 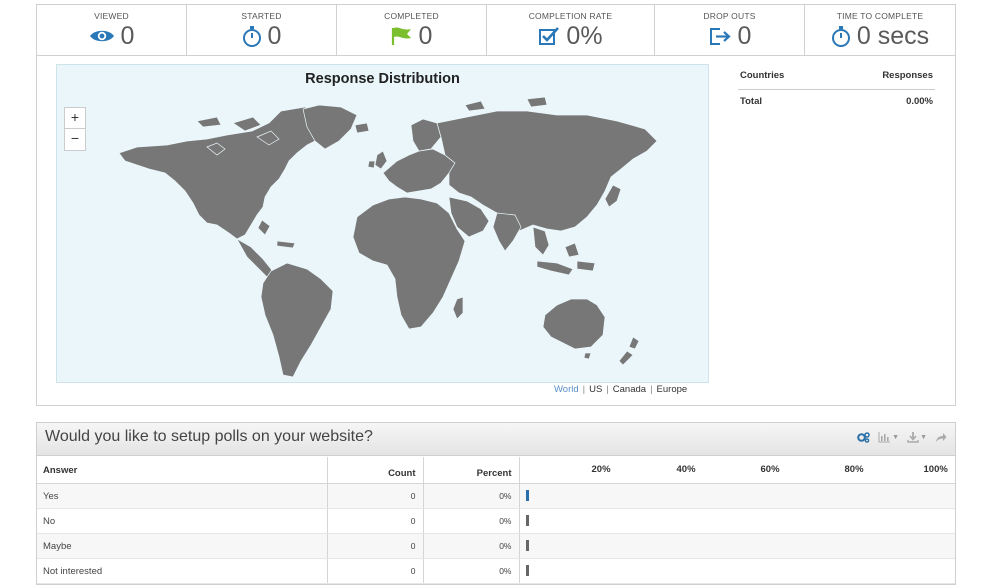 I want to click on exit-icon, so click(x=720, y=36).